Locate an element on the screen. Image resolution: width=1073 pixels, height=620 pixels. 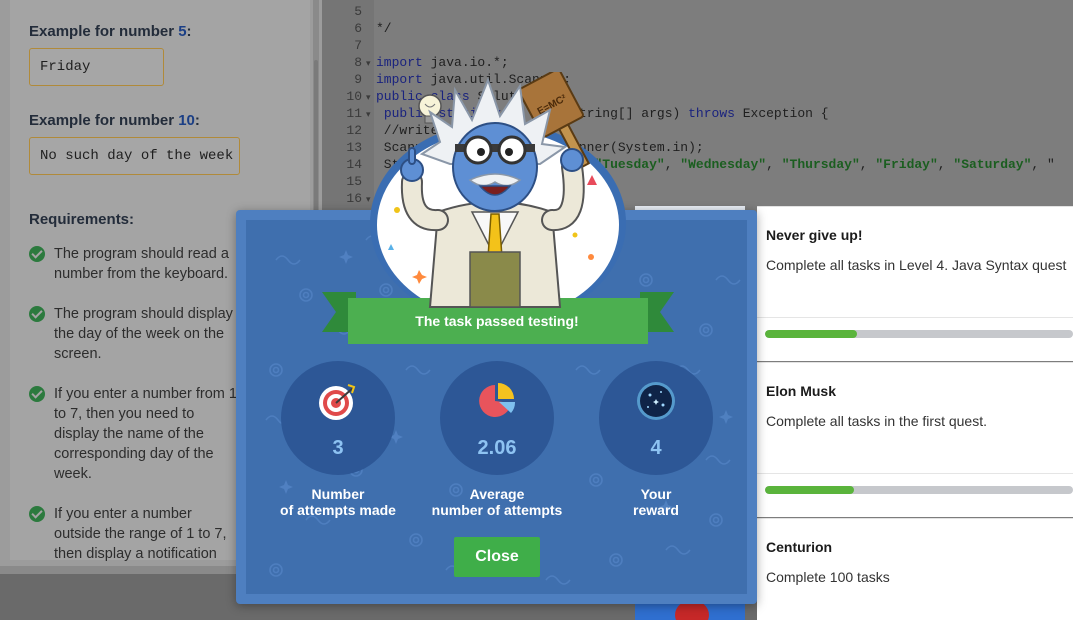
task-passed-banner: The task passed testing! is located at coordinates (497, 321).